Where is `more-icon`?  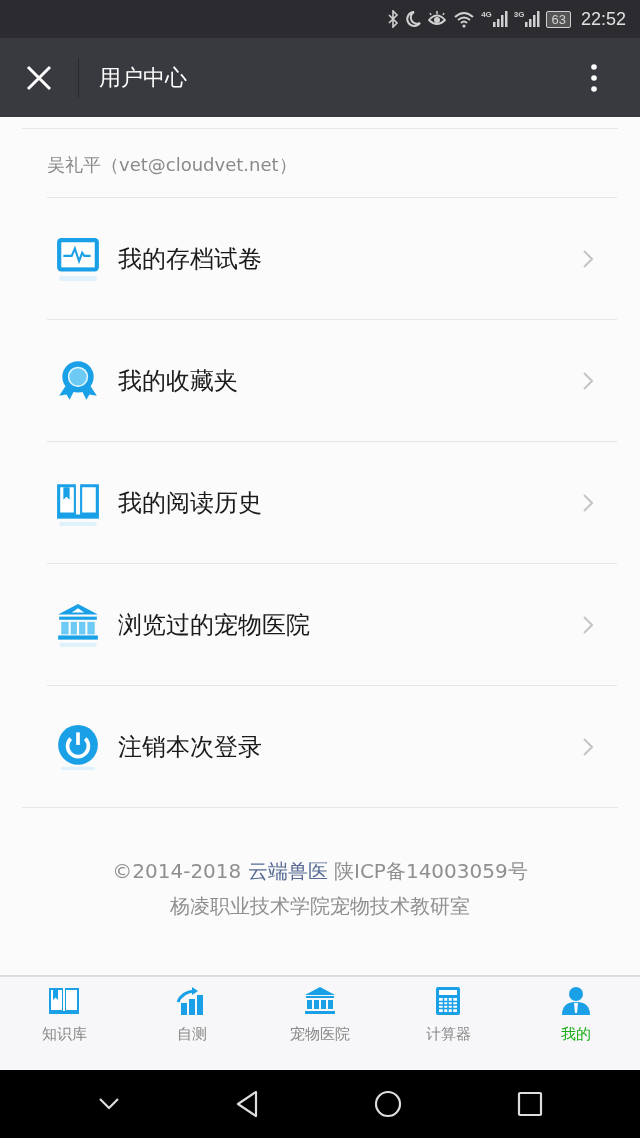 more-icon is located at coordinates (594, 77).